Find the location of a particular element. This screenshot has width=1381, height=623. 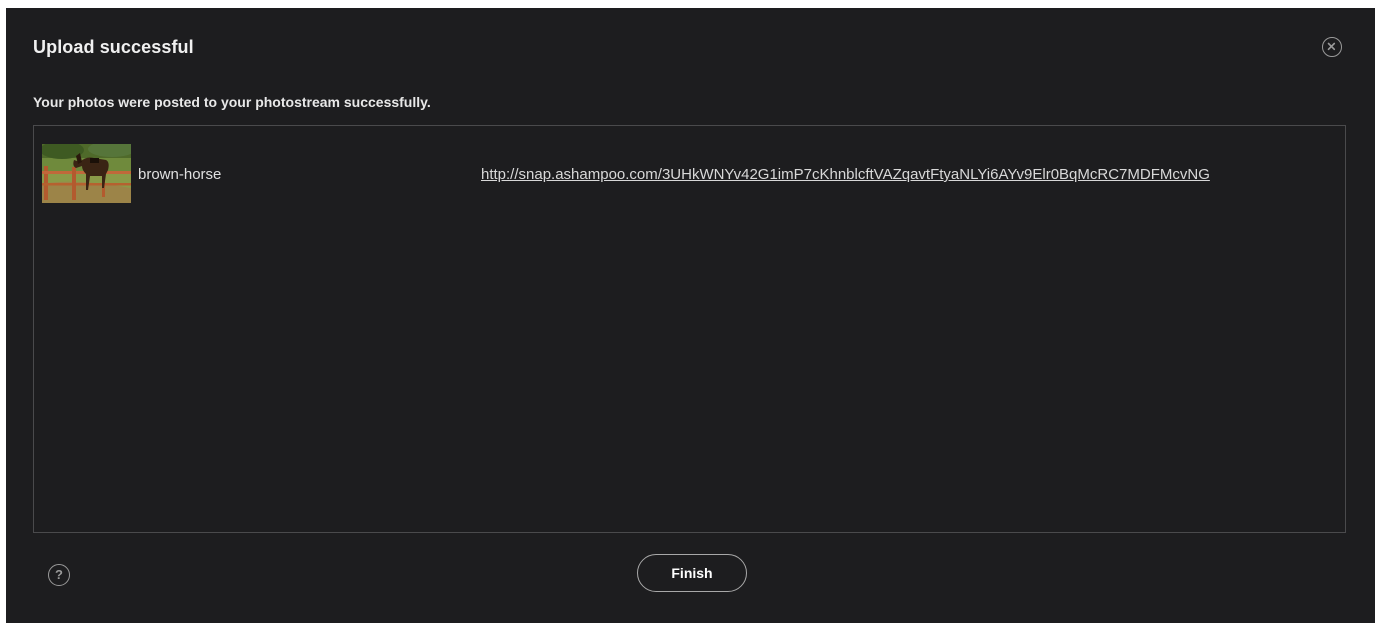

dialog-title: Upload successful is located at coordinates (113, 47).